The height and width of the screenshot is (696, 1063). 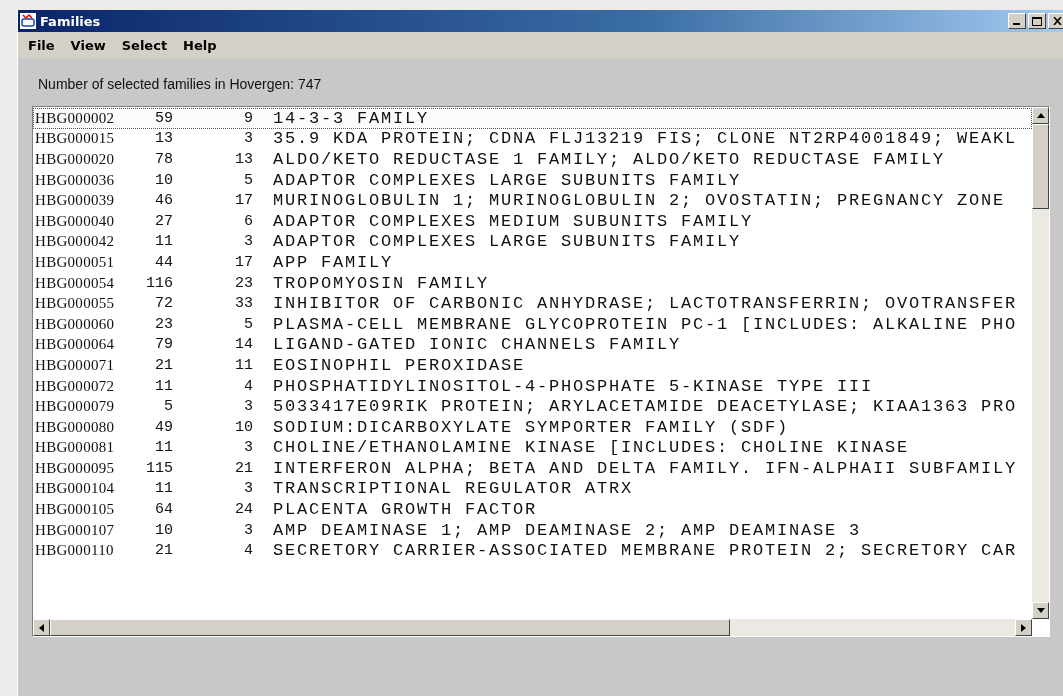 I want to click on family-id: HBG000020, so click(x=75, y=159).